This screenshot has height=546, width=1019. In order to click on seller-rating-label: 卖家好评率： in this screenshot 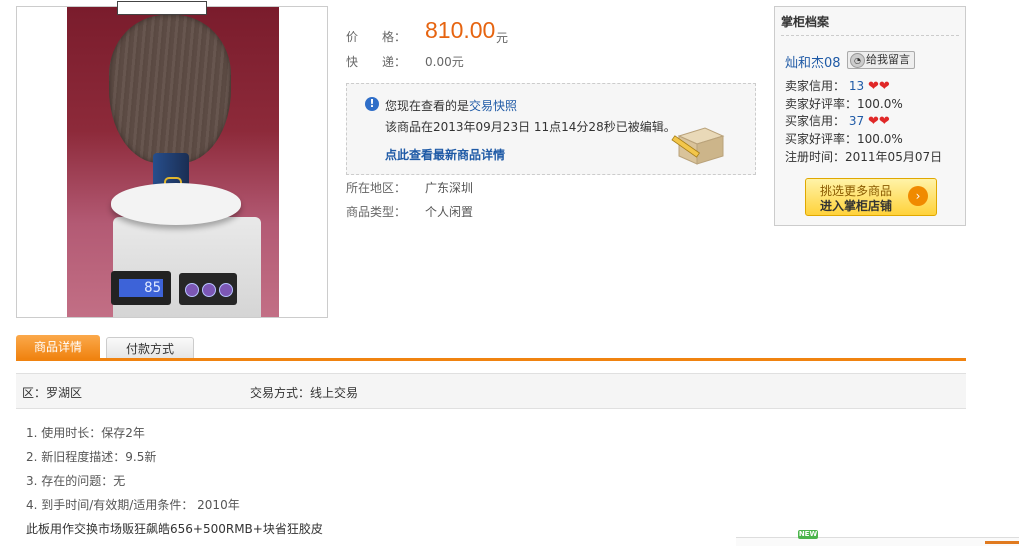, I will do `click(821, 104)`.